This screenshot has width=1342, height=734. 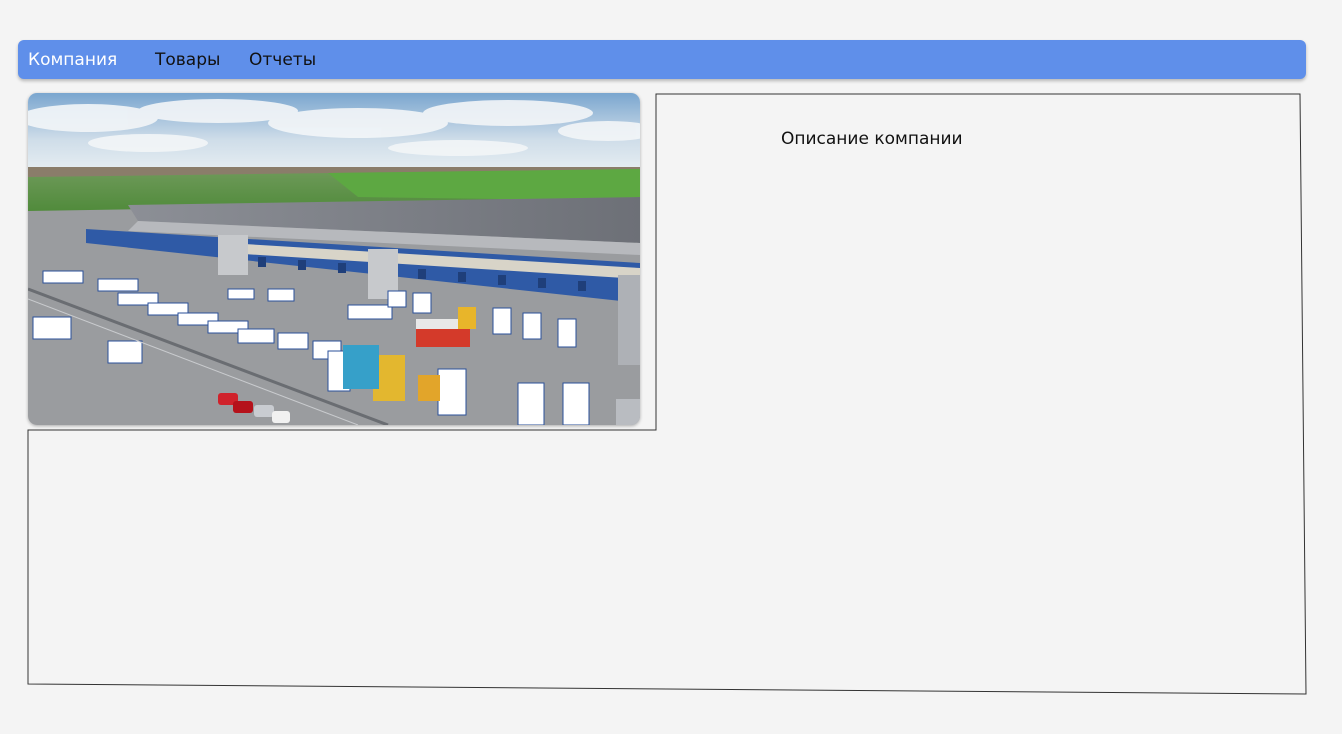 What do you see at coordinates (872, 139) in the screenshot?
I see `company-description-heading: Описание компании` at bounding box center [872, 139].